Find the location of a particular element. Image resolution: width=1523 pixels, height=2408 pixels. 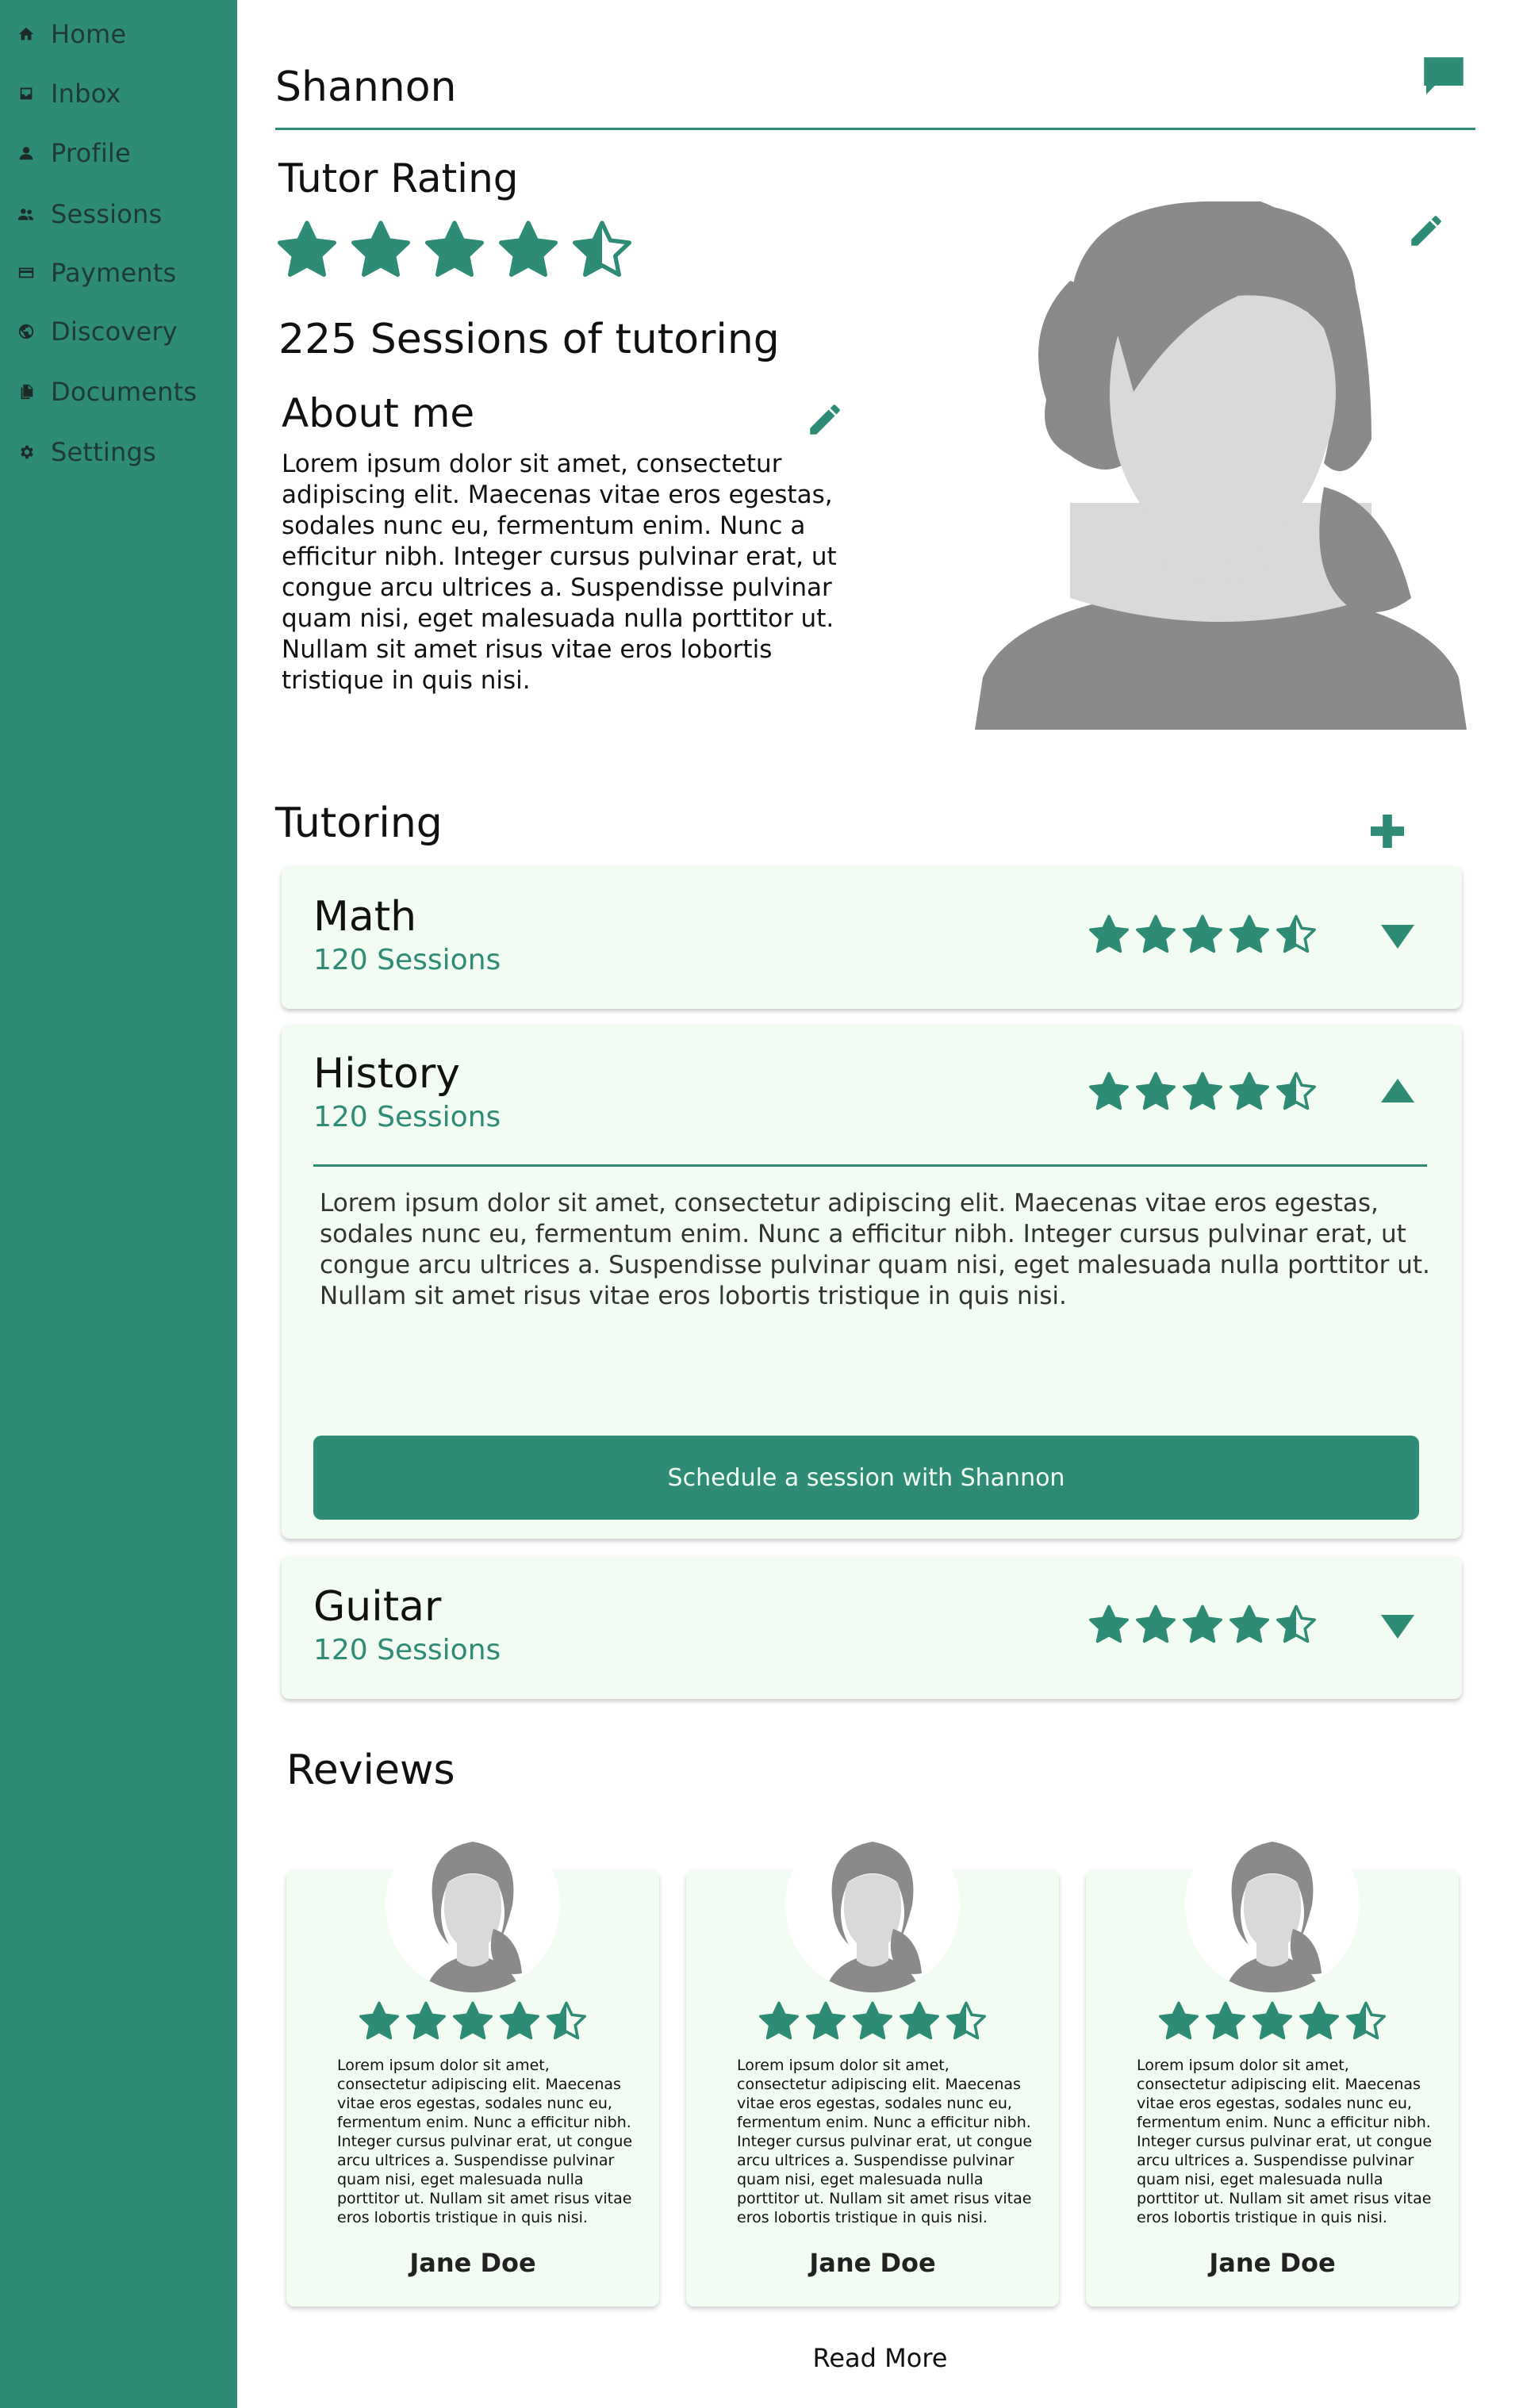

add-subject-button is located at coordinates (1387, 831).